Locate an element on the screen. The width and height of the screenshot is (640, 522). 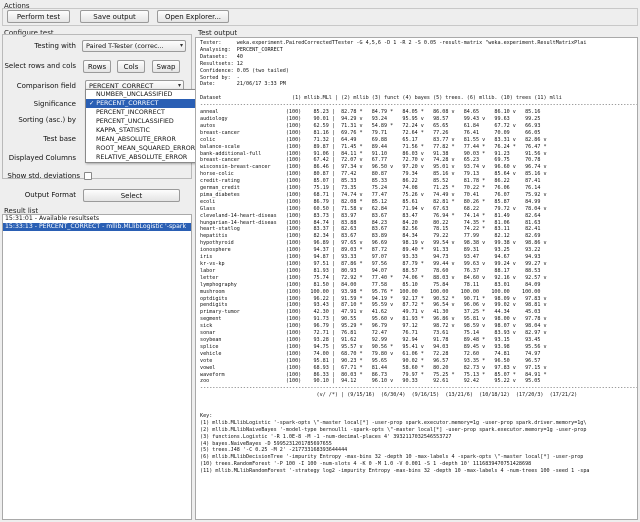
significance-label: Significance is located at coordinates (54, 104).